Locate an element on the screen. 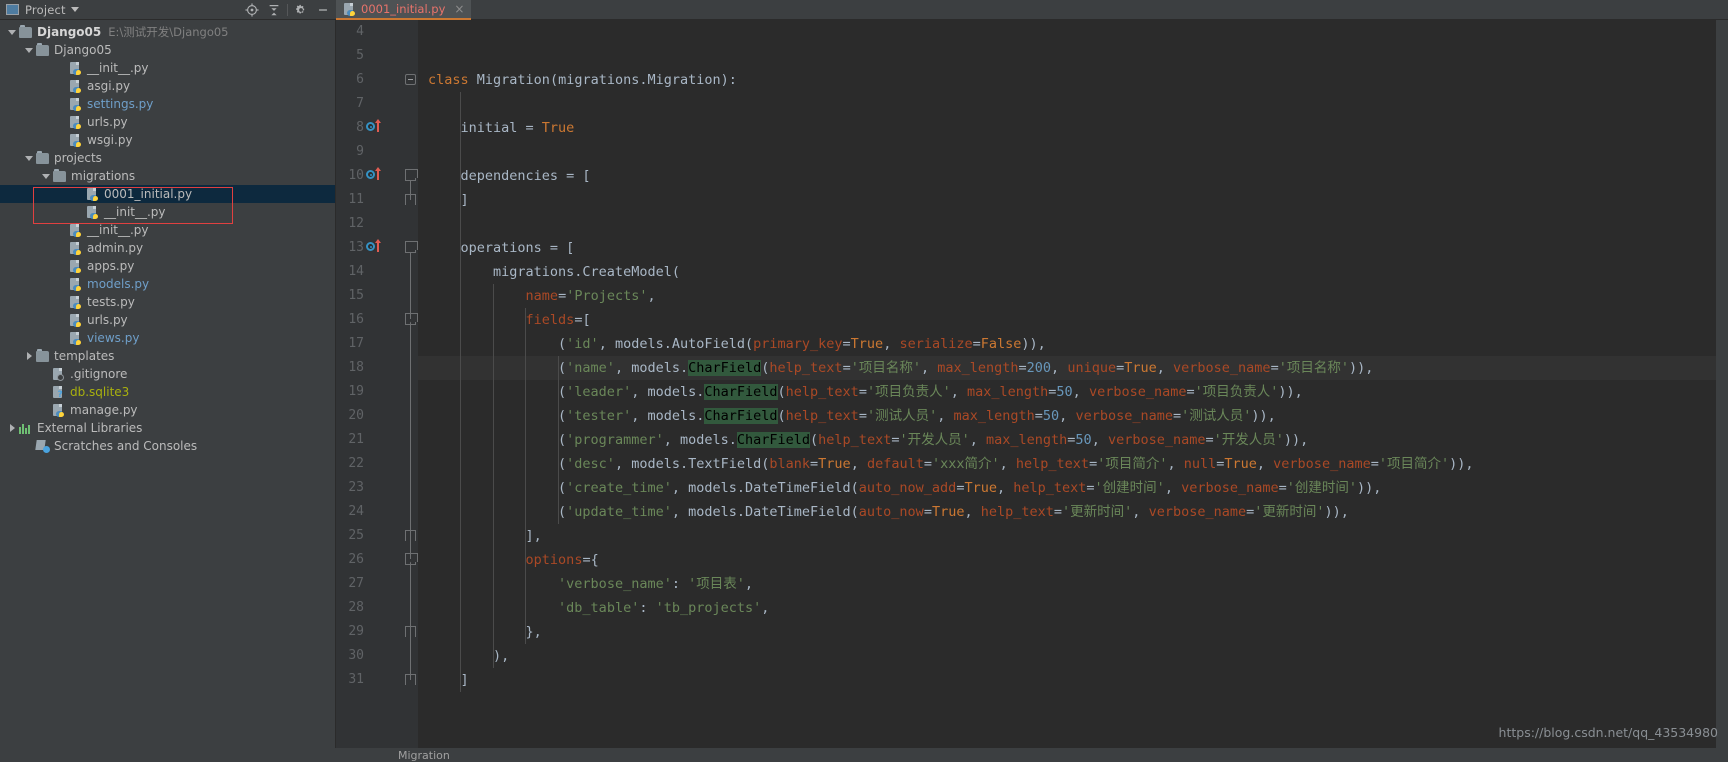 The height and width of the screenshot is (762, 1728). tree-item-wsgi-py: wsgi.py is located at coordinates (167, 140).